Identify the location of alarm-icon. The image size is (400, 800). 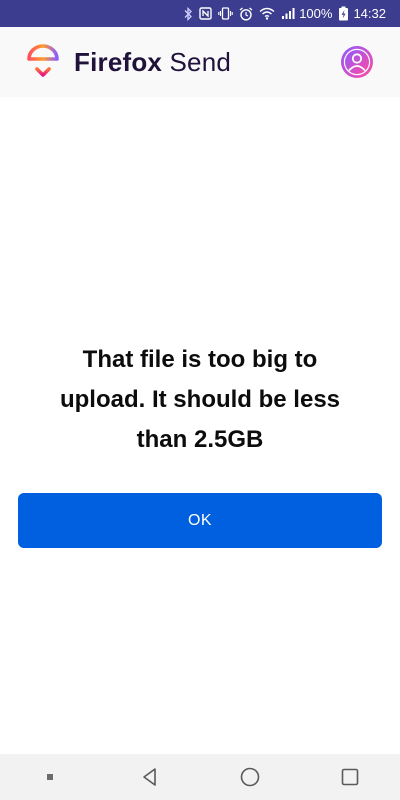
(246, 13).